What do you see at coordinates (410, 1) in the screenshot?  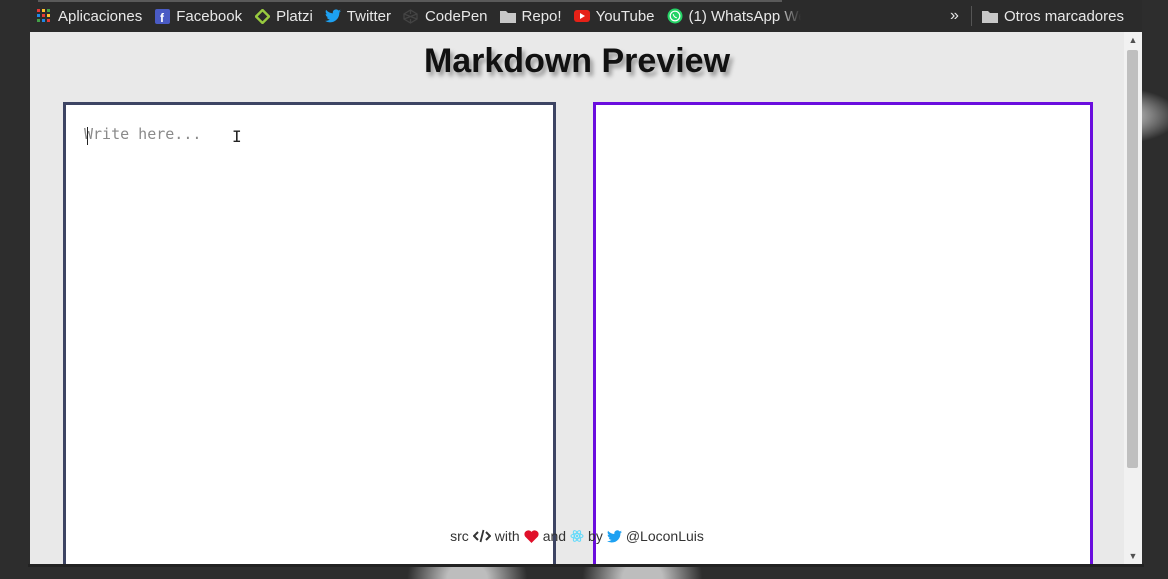 I see `tab-strip-edge` at bounding box center [410, 1].